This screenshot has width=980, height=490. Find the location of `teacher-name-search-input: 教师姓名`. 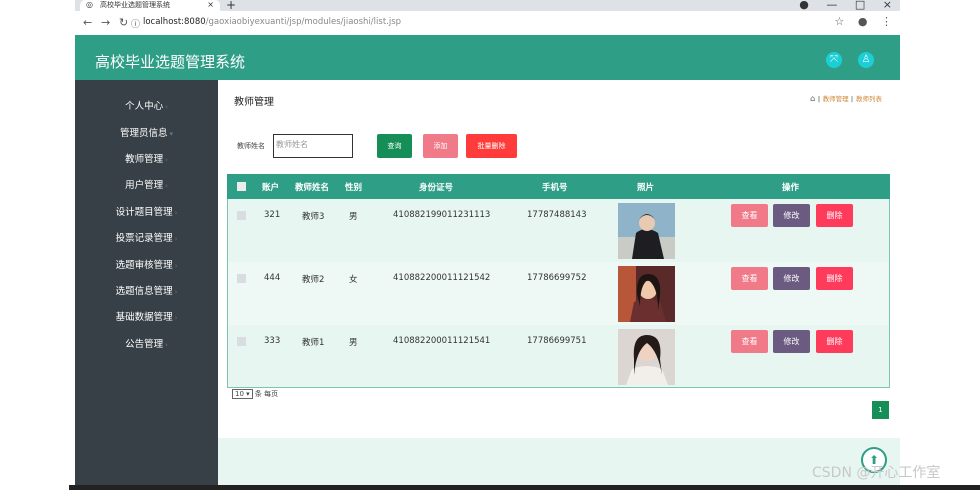

teacher-name-search-input: 教师姓名 is located at coordinates (313, 146).